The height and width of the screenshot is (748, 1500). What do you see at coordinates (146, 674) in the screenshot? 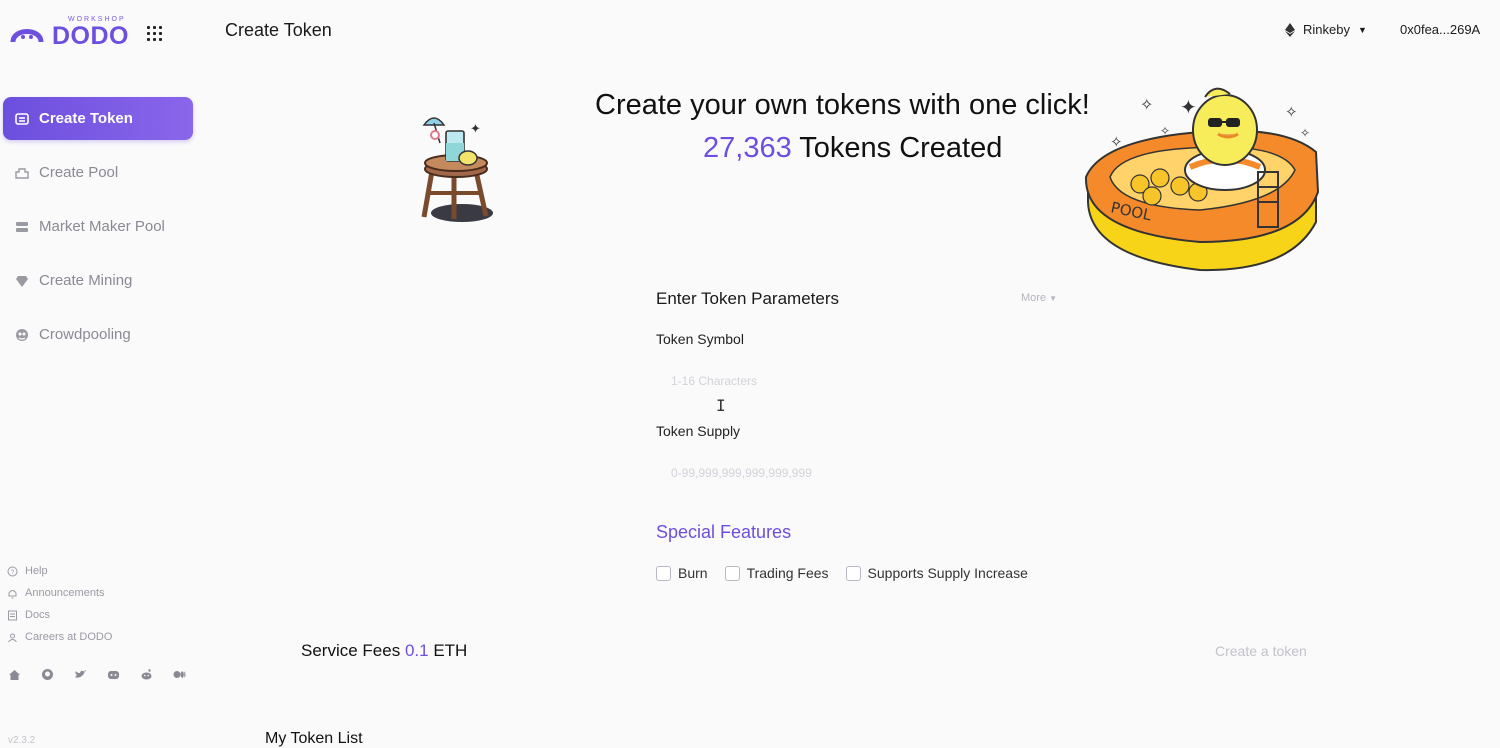
I see `reddit-icon` at bounding box center [146, 674].